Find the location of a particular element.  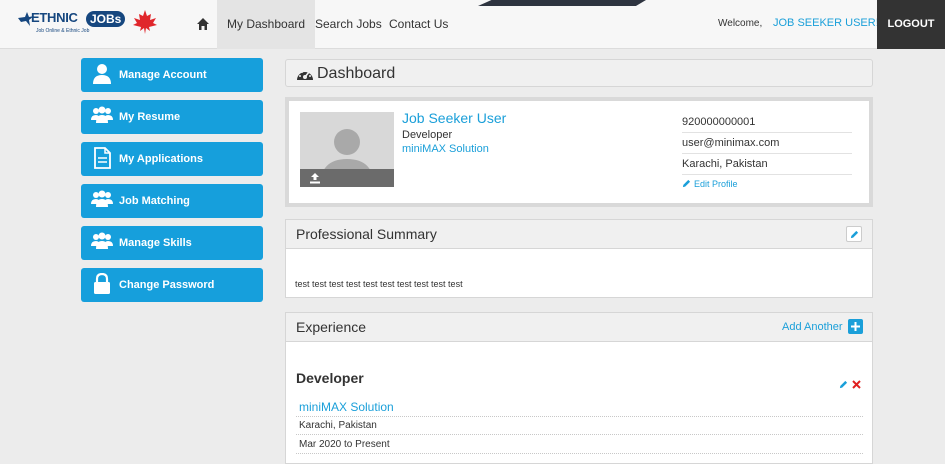

sidebar-item-label: Change Password is located at coordinates (167, 285).